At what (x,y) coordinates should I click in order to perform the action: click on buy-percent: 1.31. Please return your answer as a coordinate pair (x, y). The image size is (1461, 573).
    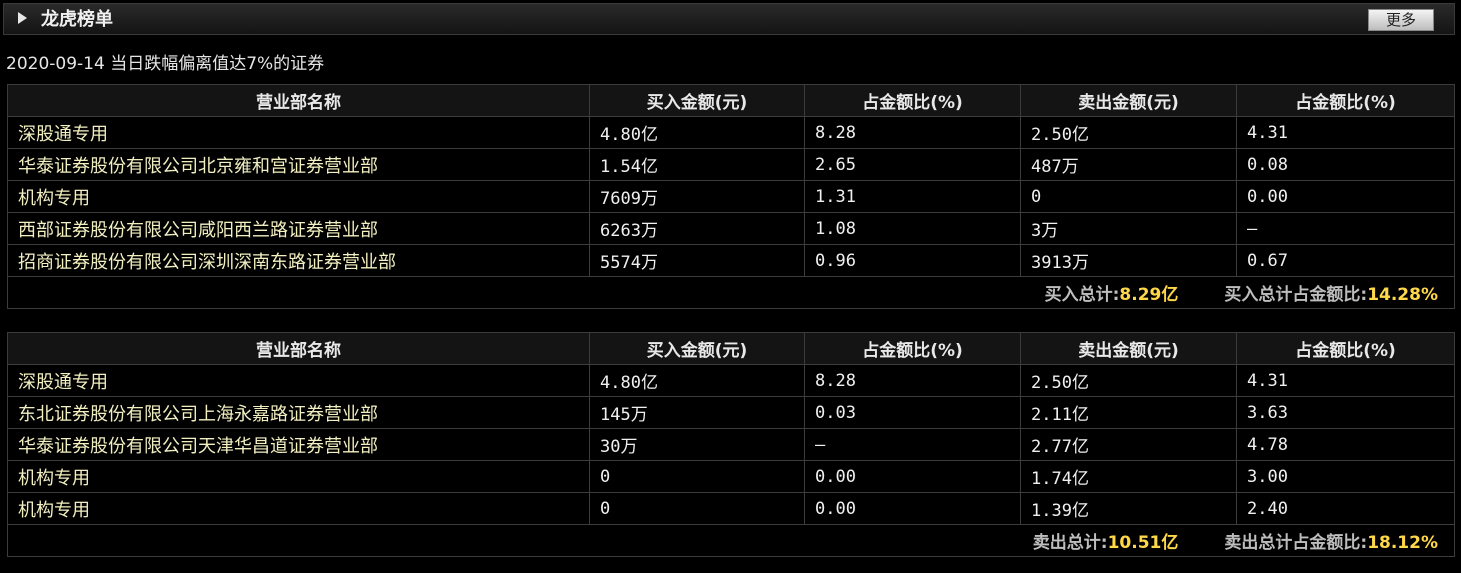
    Looking at the image, I should click on (912, 196).